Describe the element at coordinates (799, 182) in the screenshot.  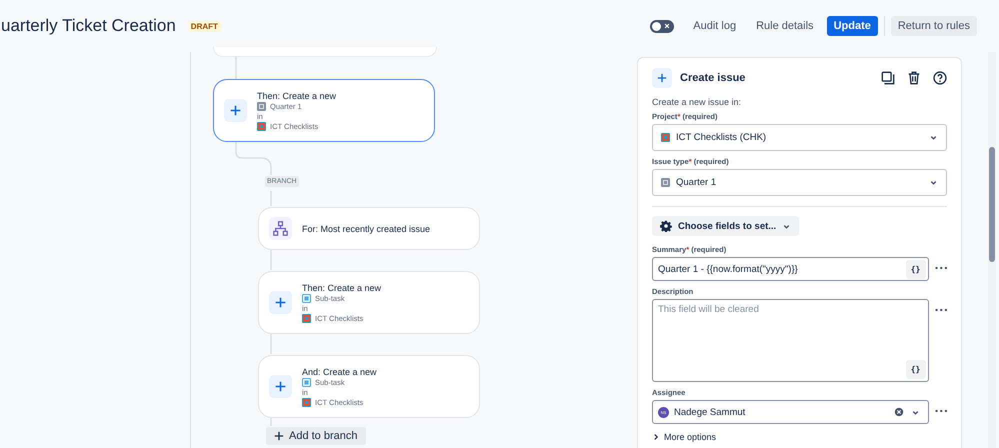
I see `select-field: Quarter 1` at that location.